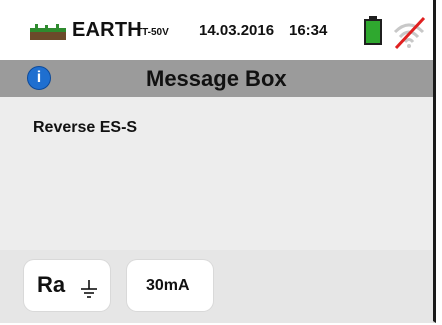 This screenshot has height=325, width=442. What do you see at coordinates (39, 78) in the screenshot?
I see `info-icon: i` at bounding box center [39, 78].